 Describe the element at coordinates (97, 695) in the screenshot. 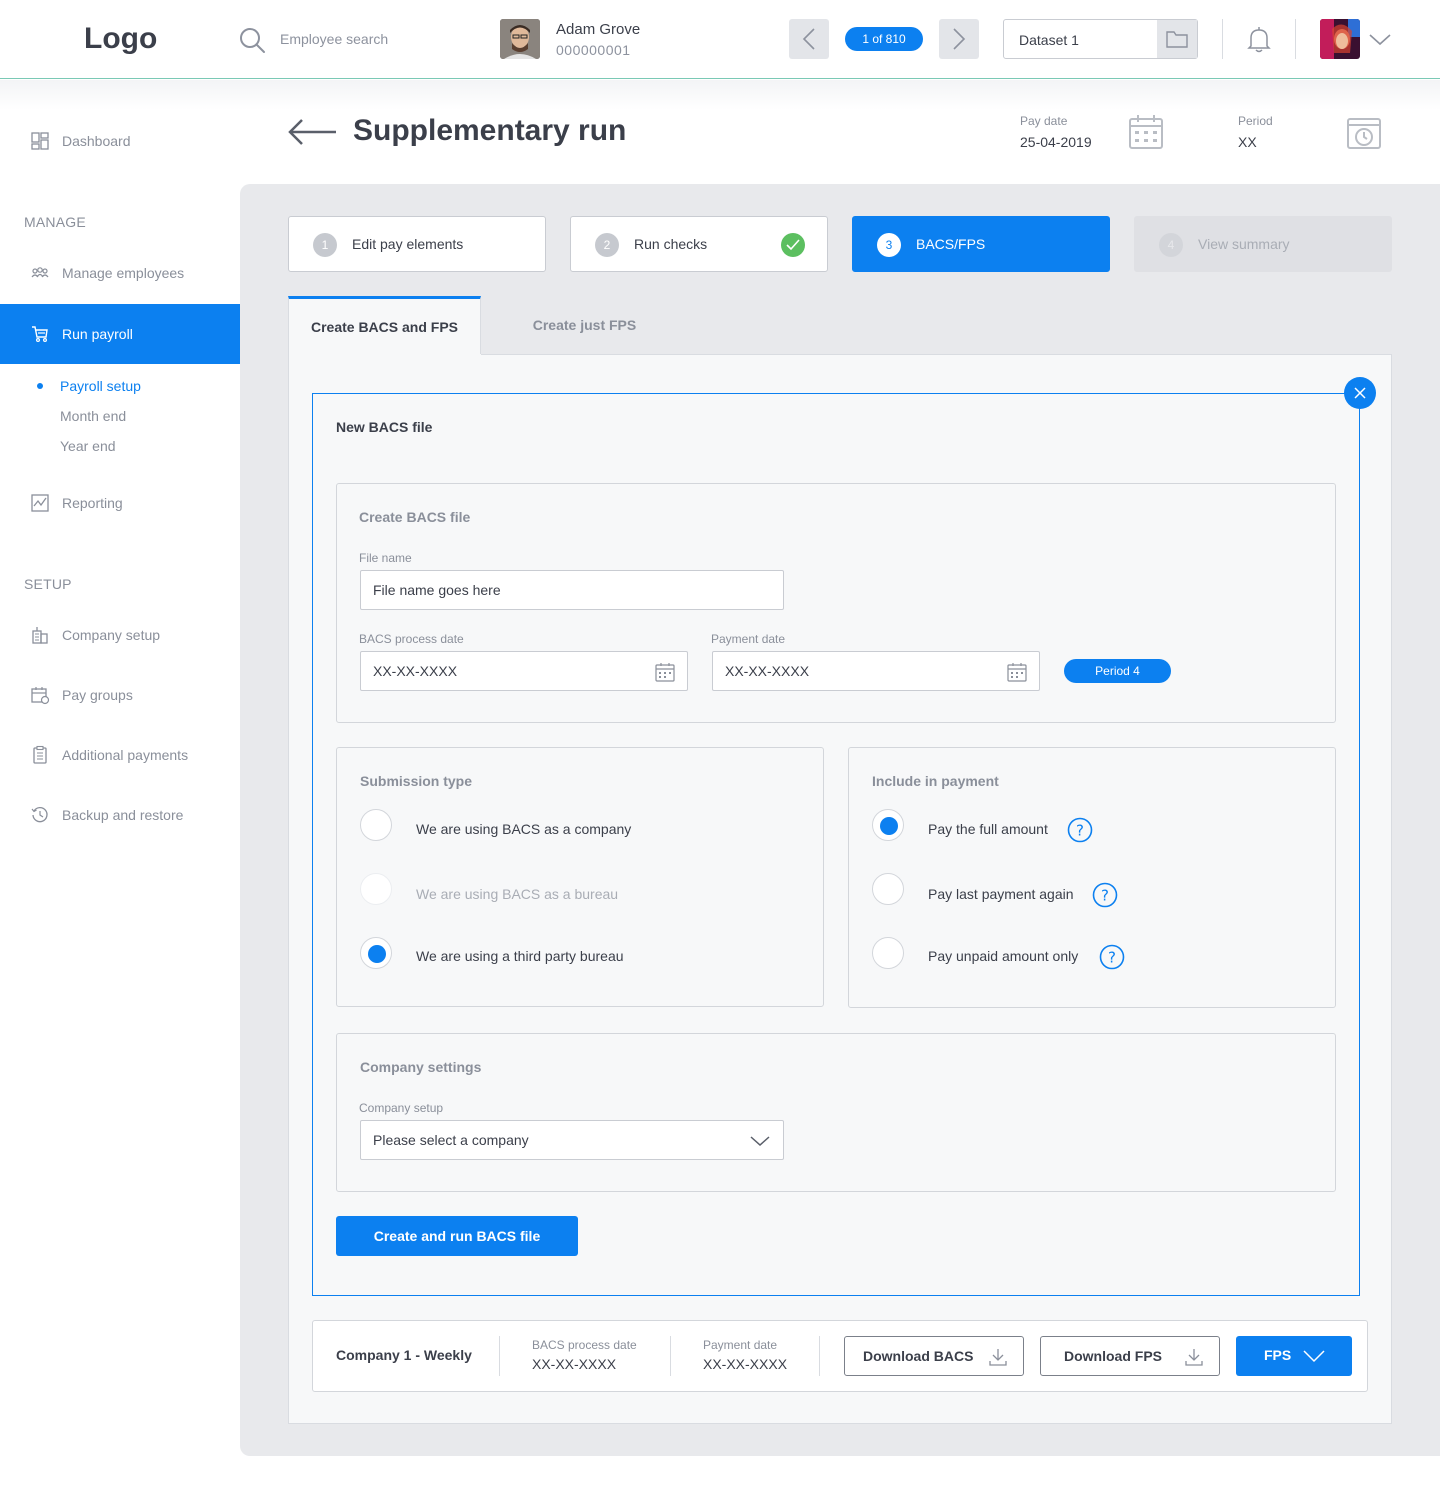

I see `sidebar-item-label: Pay groups` at that location.